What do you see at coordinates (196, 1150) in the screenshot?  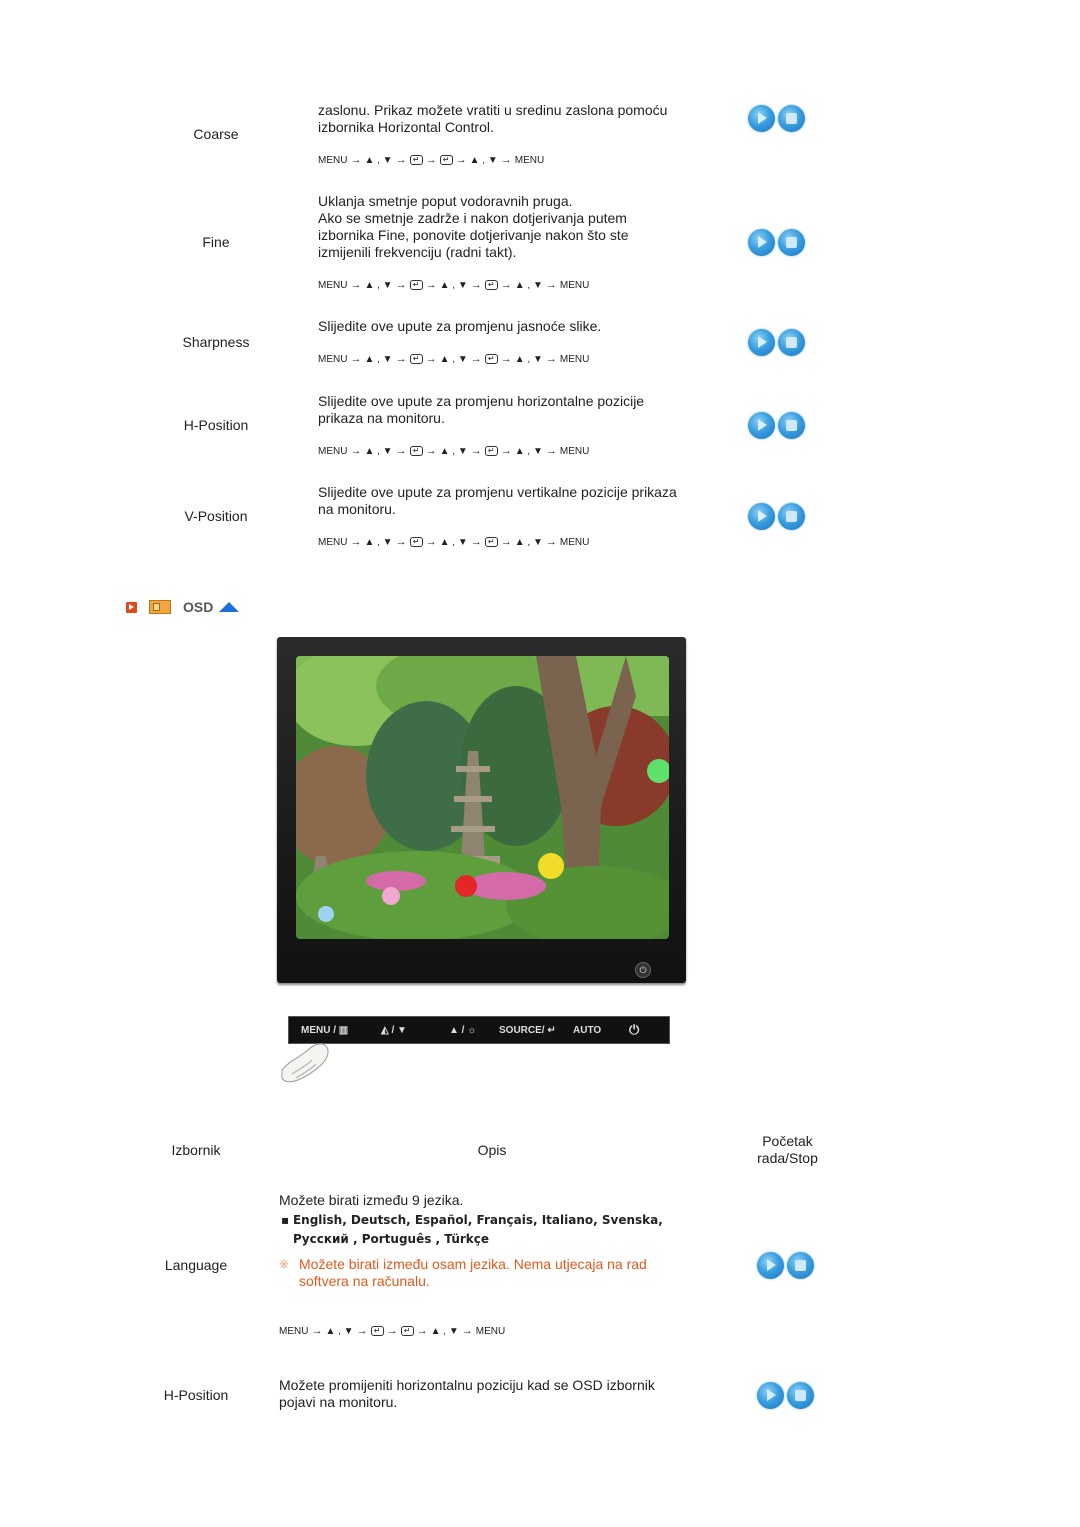 I see `column-header-menu: Izbornik` at bounding box center [196, 1150].